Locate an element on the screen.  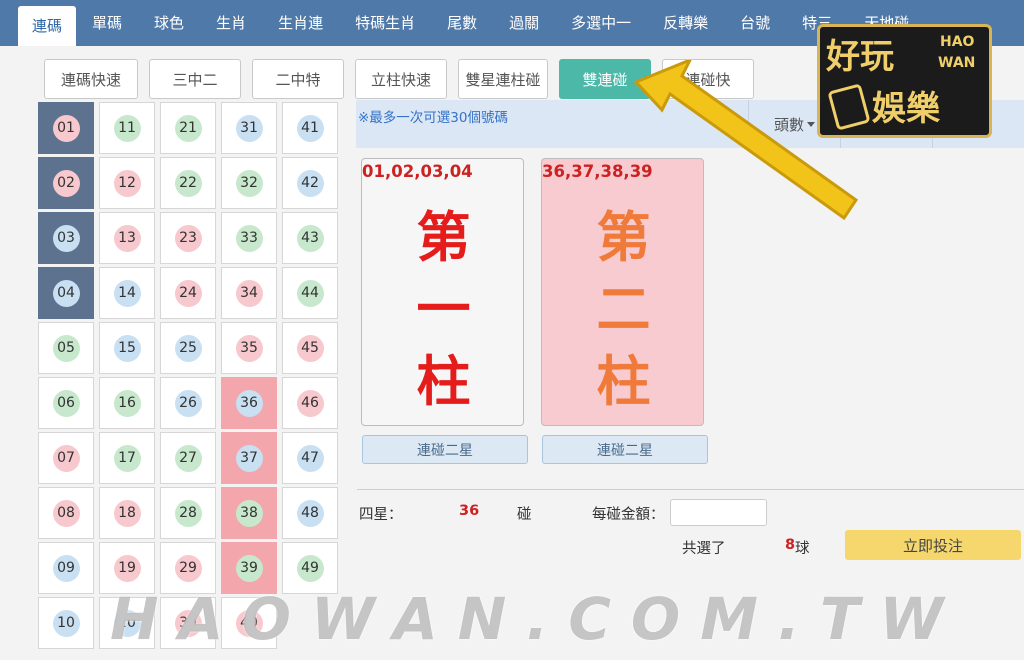
nav-tab: 單碼 is located at coordinates (107, 23).